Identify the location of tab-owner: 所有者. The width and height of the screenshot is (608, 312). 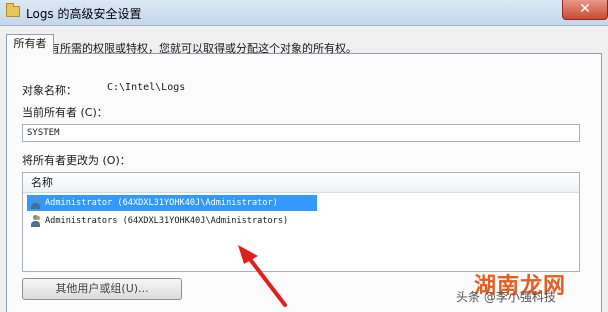
(30, 44).